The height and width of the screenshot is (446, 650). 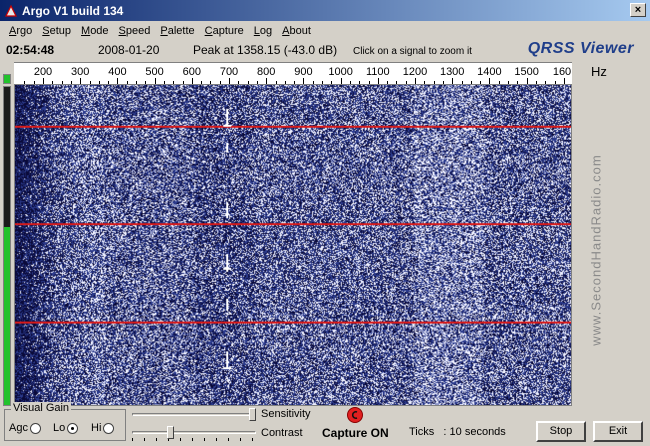 I want to click on visual-gain-group: Visual Gain Agc Lo Hi, so click(x=65, y=421).